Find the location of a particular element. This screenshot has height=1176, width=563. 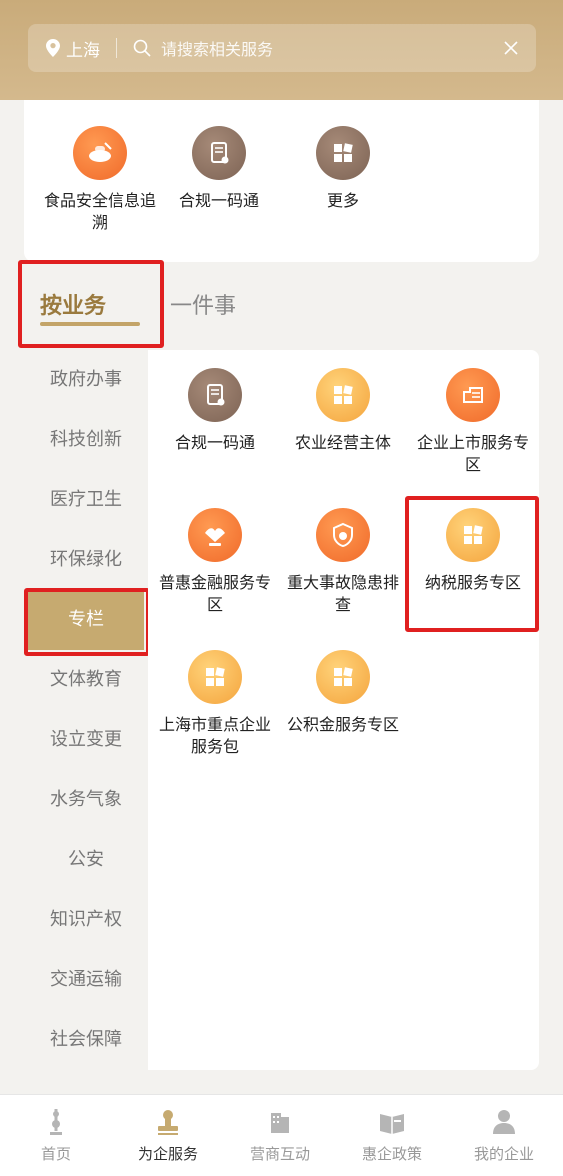

location-pin-icon is located at coordinates (53, 48).